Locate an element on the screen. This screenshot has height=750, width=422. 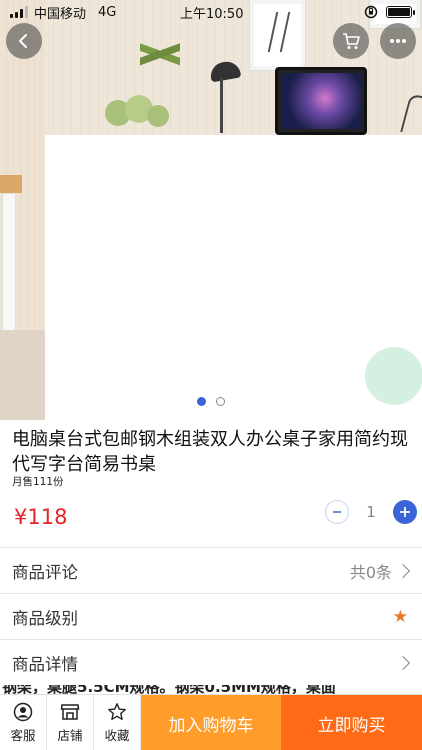
status-right is located at coordinates (389, 12).